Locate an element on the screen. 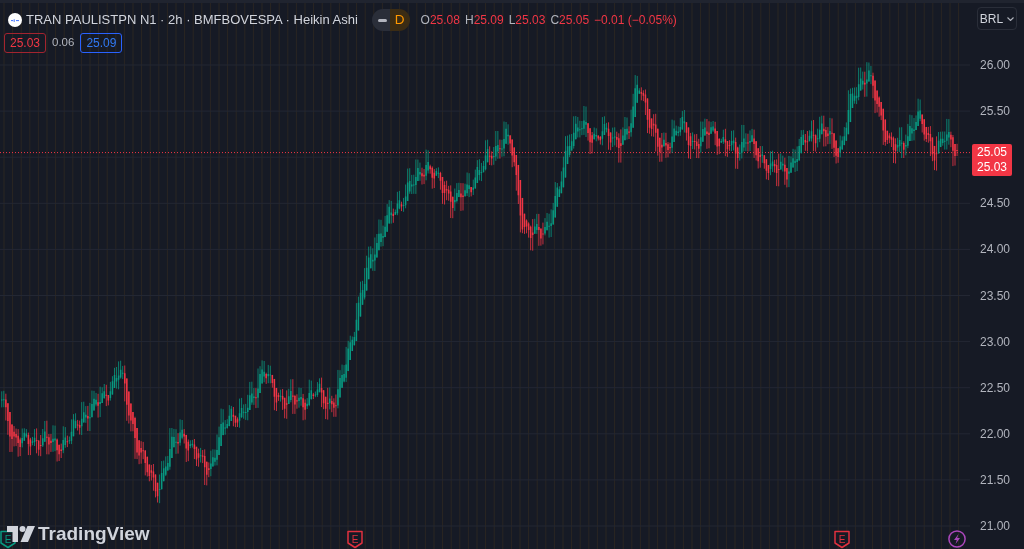  axis-label: 24.00 is located at coordinates (995, 249).